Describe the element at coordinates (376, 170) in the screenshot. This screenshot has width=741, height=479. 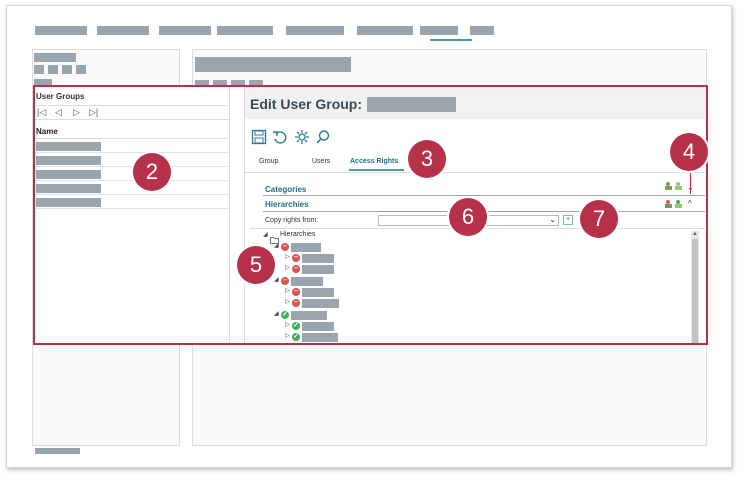
I see `active-tab-indicator` at that location.